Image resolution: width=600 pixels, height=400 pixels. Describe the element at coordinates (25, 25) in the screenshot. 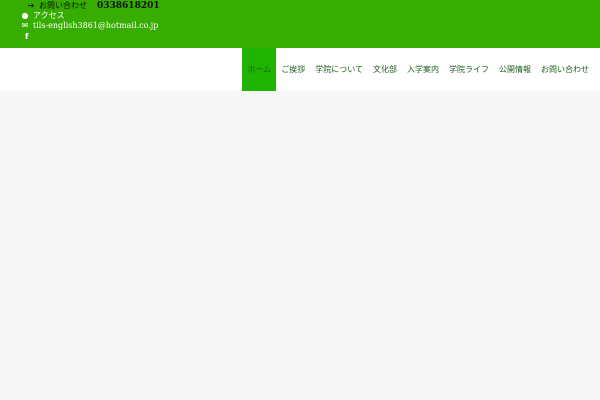

I see `envelope-icon: ✉` at that location.